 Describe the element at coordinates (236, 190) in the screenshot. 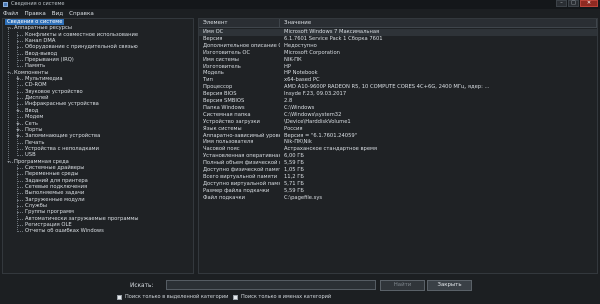

I see `cell-item: Размер файла подкачки` at that location.